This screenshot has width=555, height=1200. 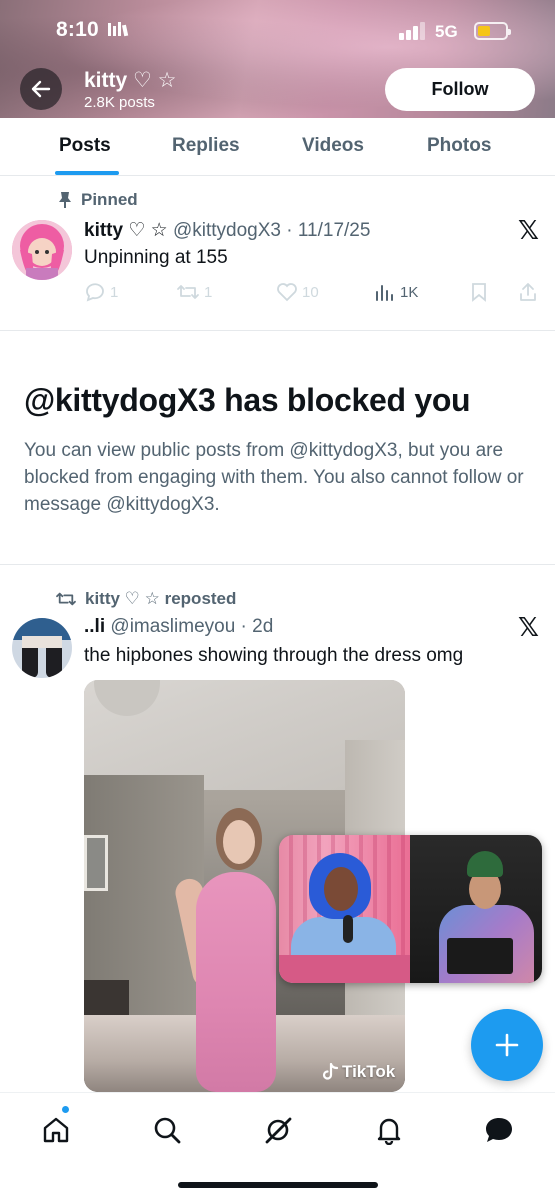 I want to click on bookmark-icon, so click(x=479, y=292).